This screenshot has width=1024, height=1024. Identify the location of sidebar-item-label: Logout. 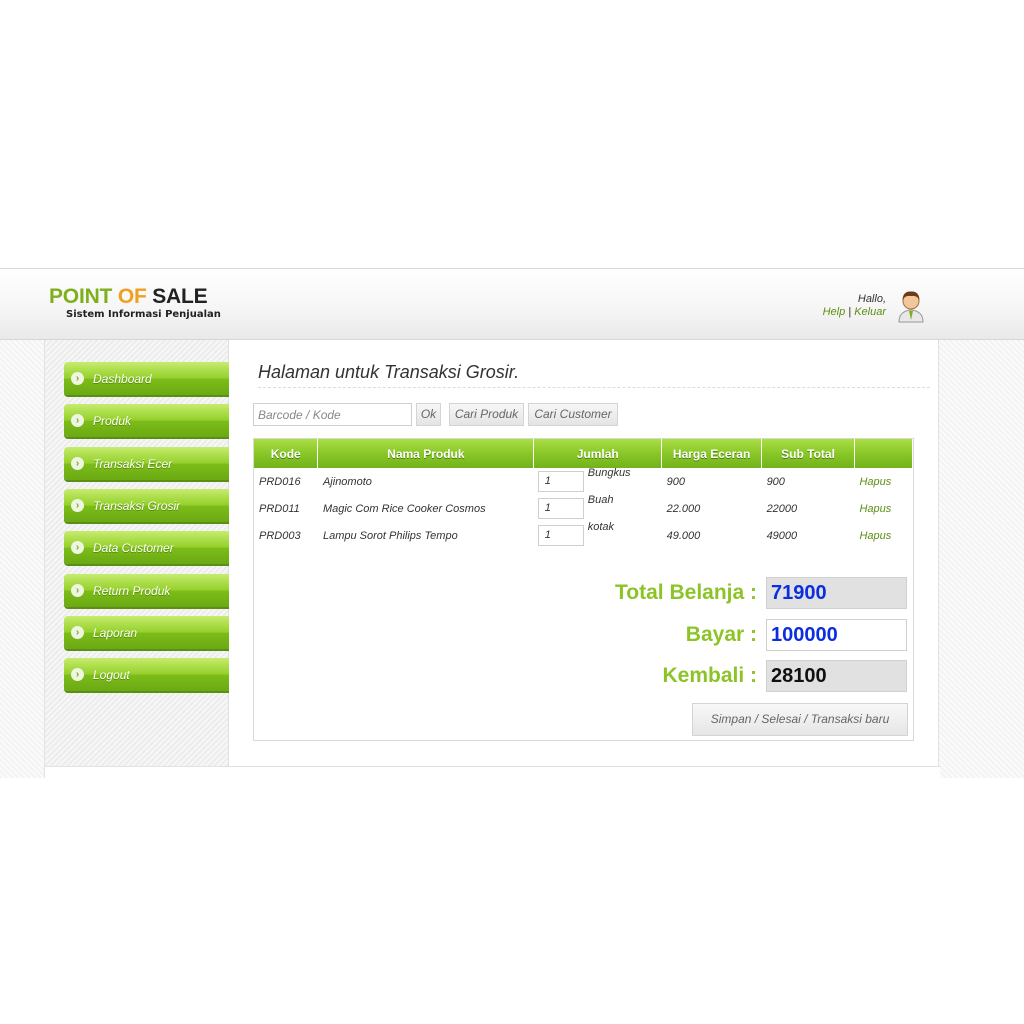
(111, 675).